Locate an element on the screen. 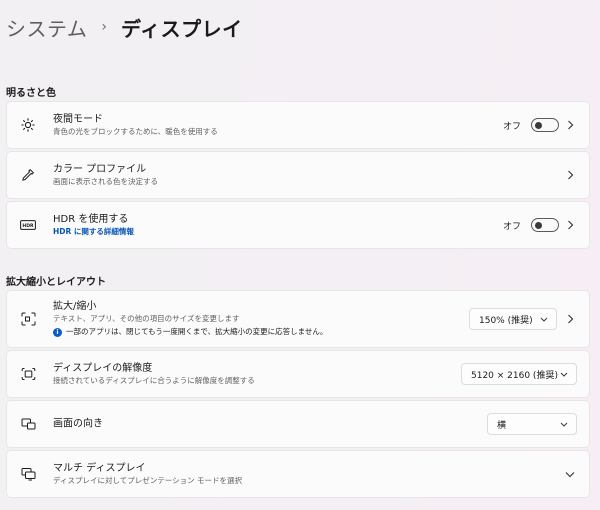 The width and height of the screenshot is (600, 510). color-profile-text: カラー プロファイル 画面に表示される色を決定する is located at coordinates (105, 175).